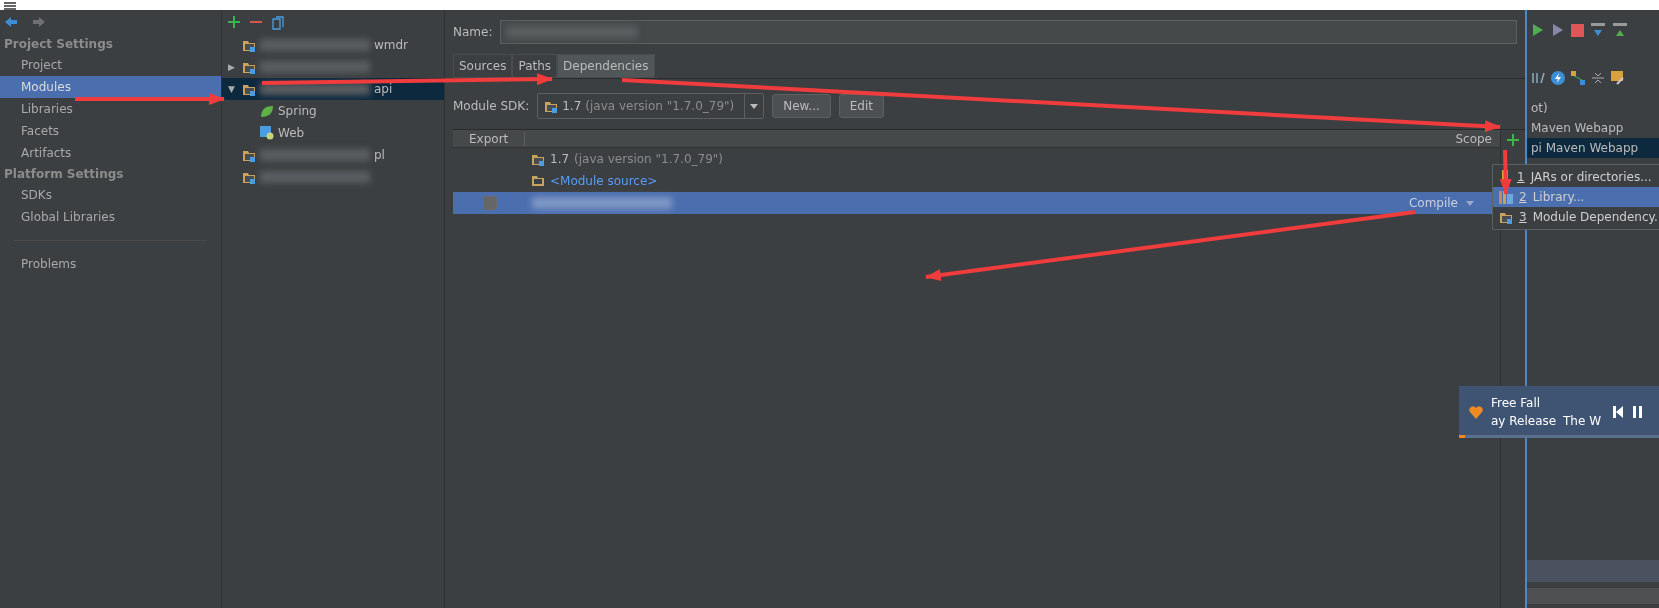 Image resolution: width=1659 pixels, height=608 pixels. What do you see at coordinates (333, 111) in the screenshot?
I see `tree-item: Spring` at bounding box center [333, 111].